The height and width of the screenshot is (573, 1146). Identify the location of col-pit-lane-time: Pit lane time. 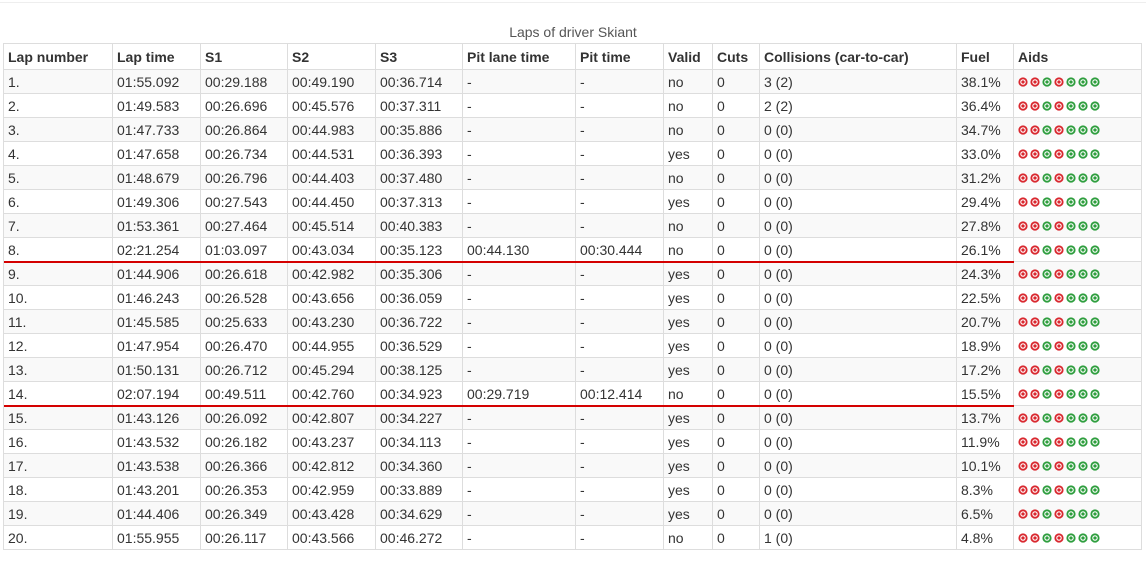
(519, 56).